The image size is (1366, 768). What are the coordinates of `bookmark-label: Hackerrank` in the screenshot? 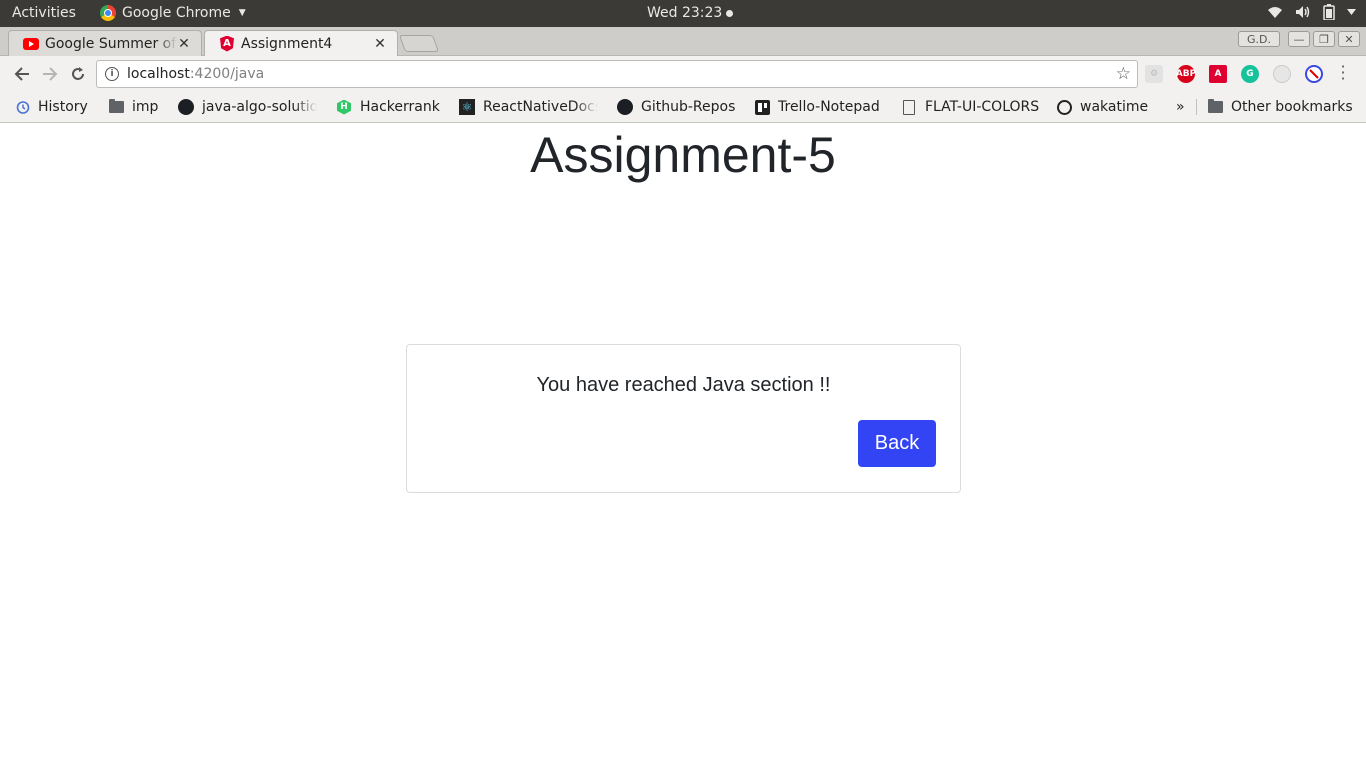 It's located at (400, 107).